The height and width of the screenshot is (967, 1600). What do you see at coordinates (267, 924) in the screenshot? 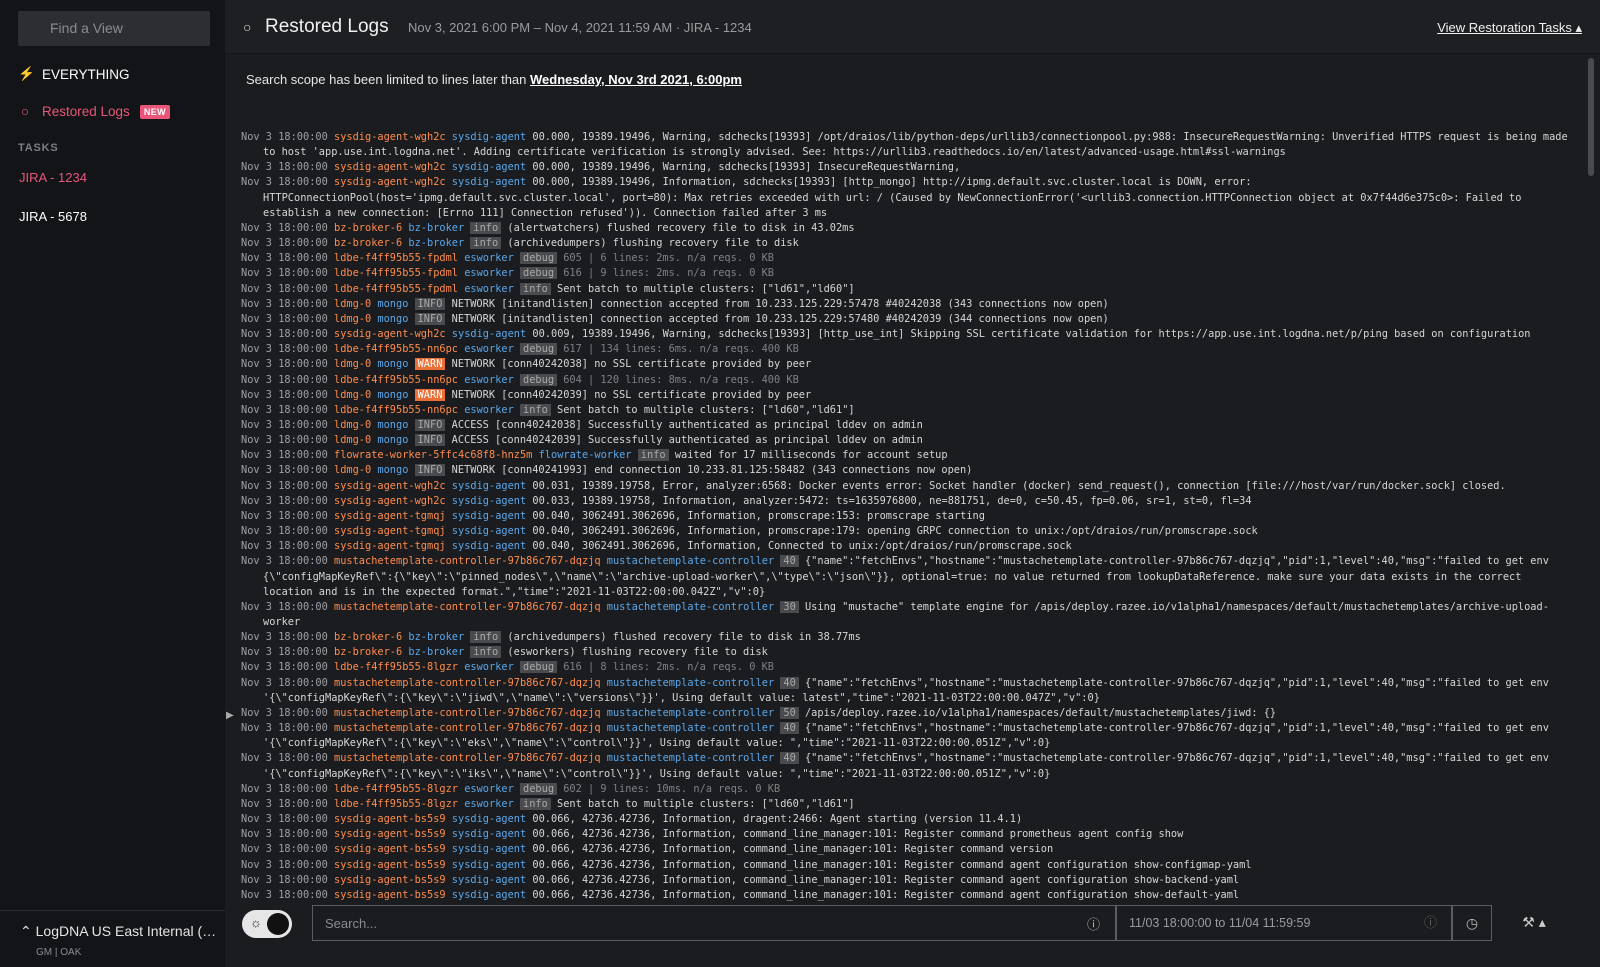
I see `theme-toggle: ☼` at bounding box center [267, 924].